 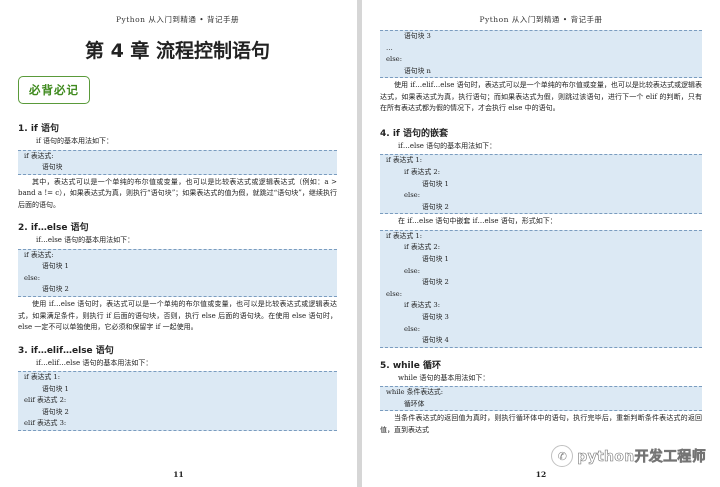 What do you see at coordinates (541, 474) in the screenshot?
I see `page-number: 12` at bounding box center [541, 474].